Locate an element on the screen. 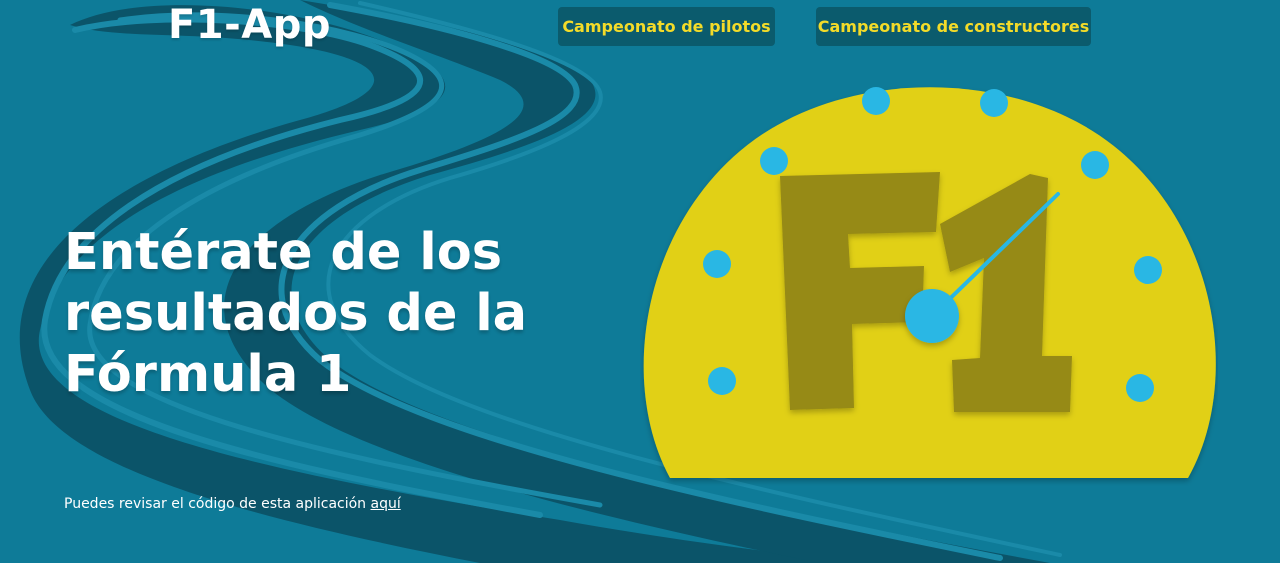  gauge-needle-hub is located at coordinates (932, 316).